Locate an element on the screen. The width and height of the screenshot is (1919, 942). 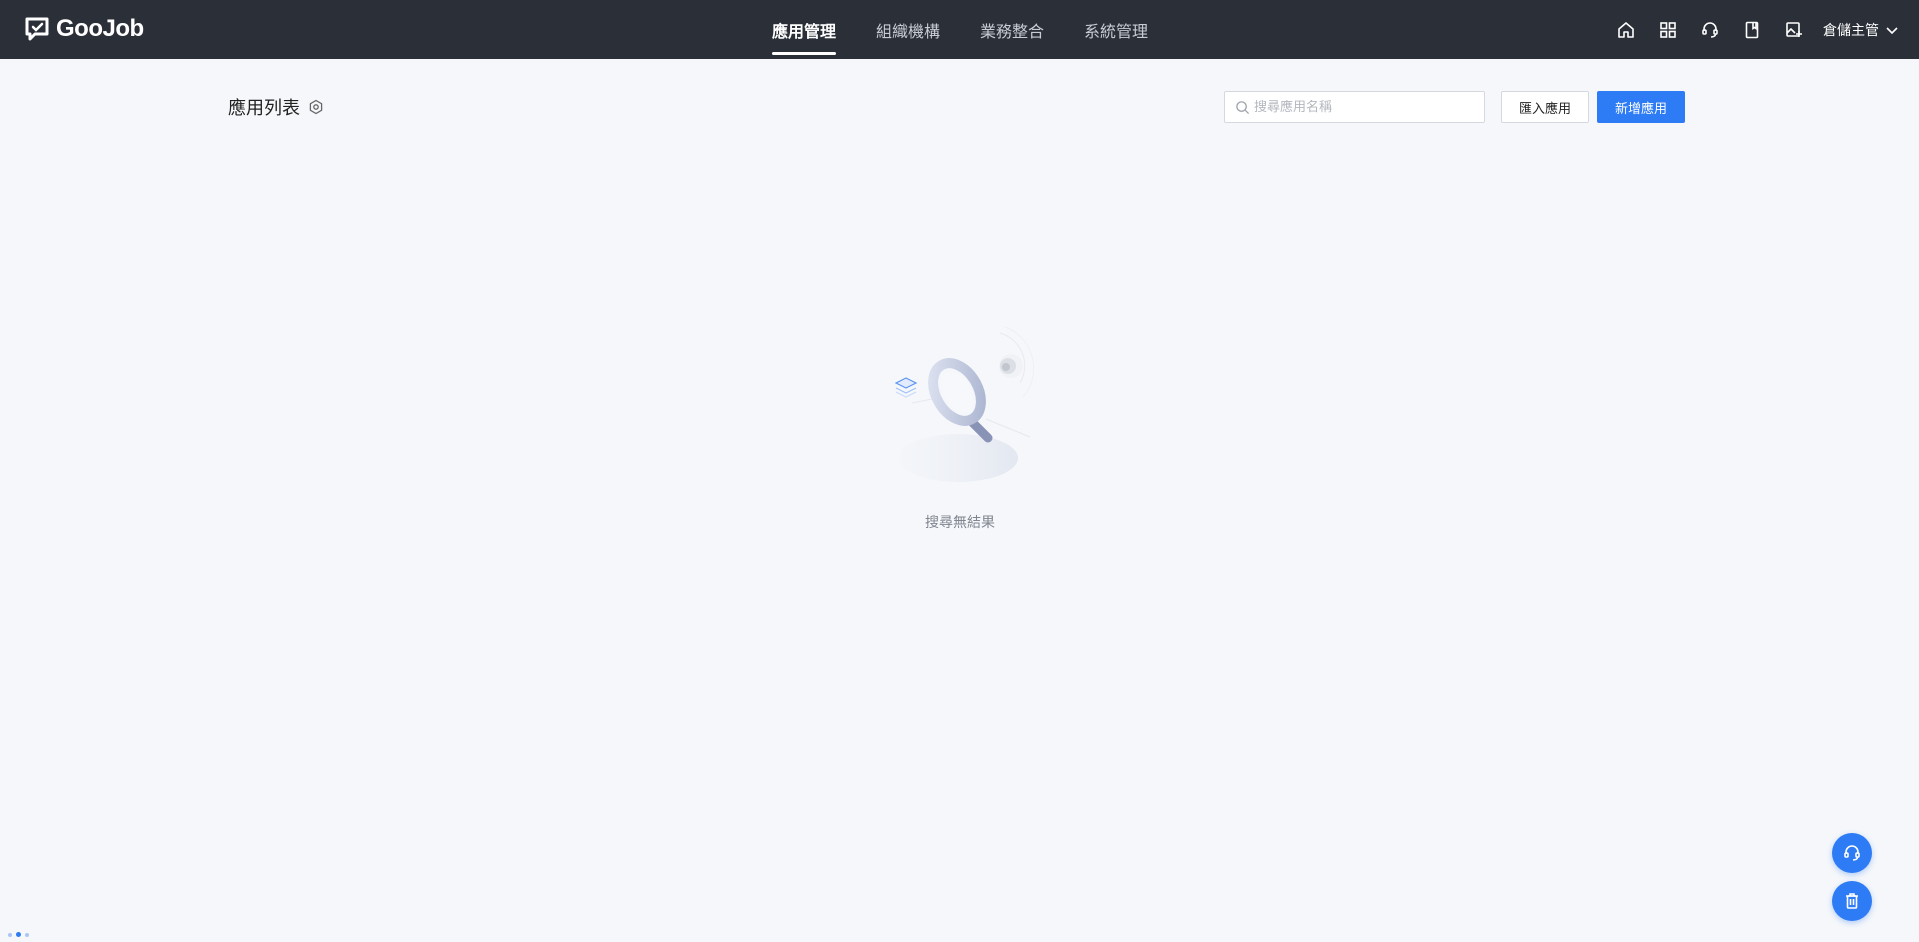
search-input is located at coordinates (1369, 107).